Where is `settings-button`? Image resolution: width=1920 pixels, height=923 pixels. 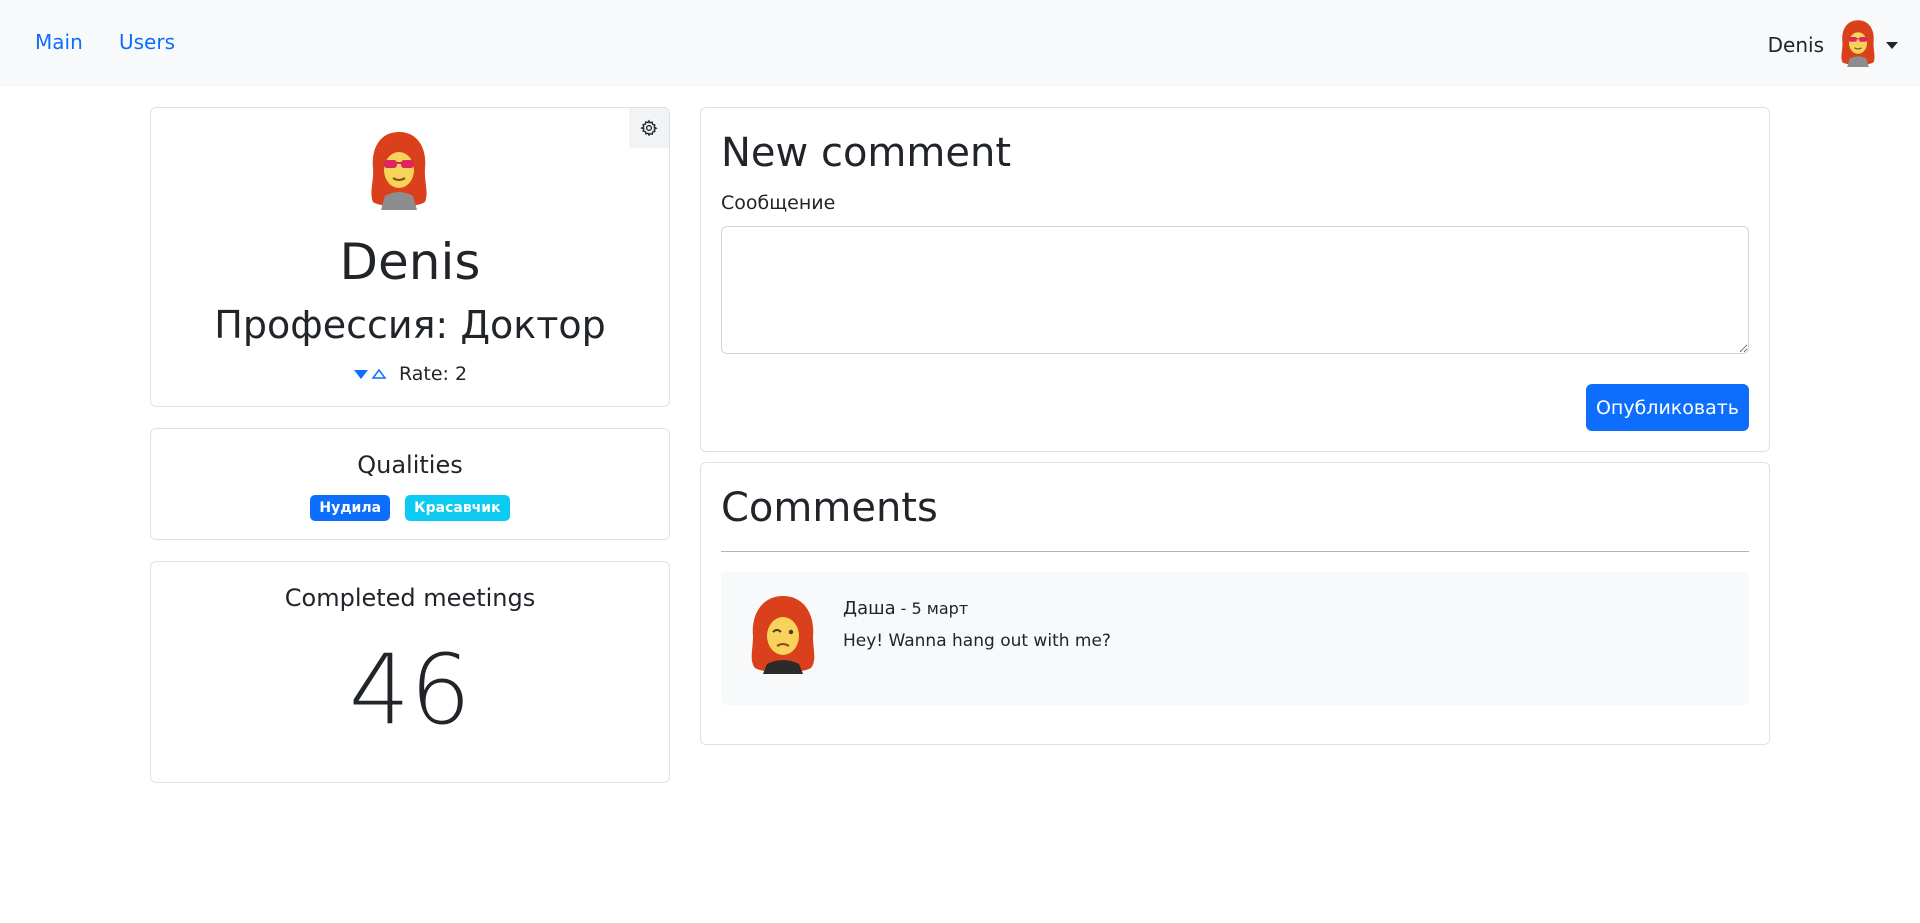
settings-button is located at coordinates (649, 128).